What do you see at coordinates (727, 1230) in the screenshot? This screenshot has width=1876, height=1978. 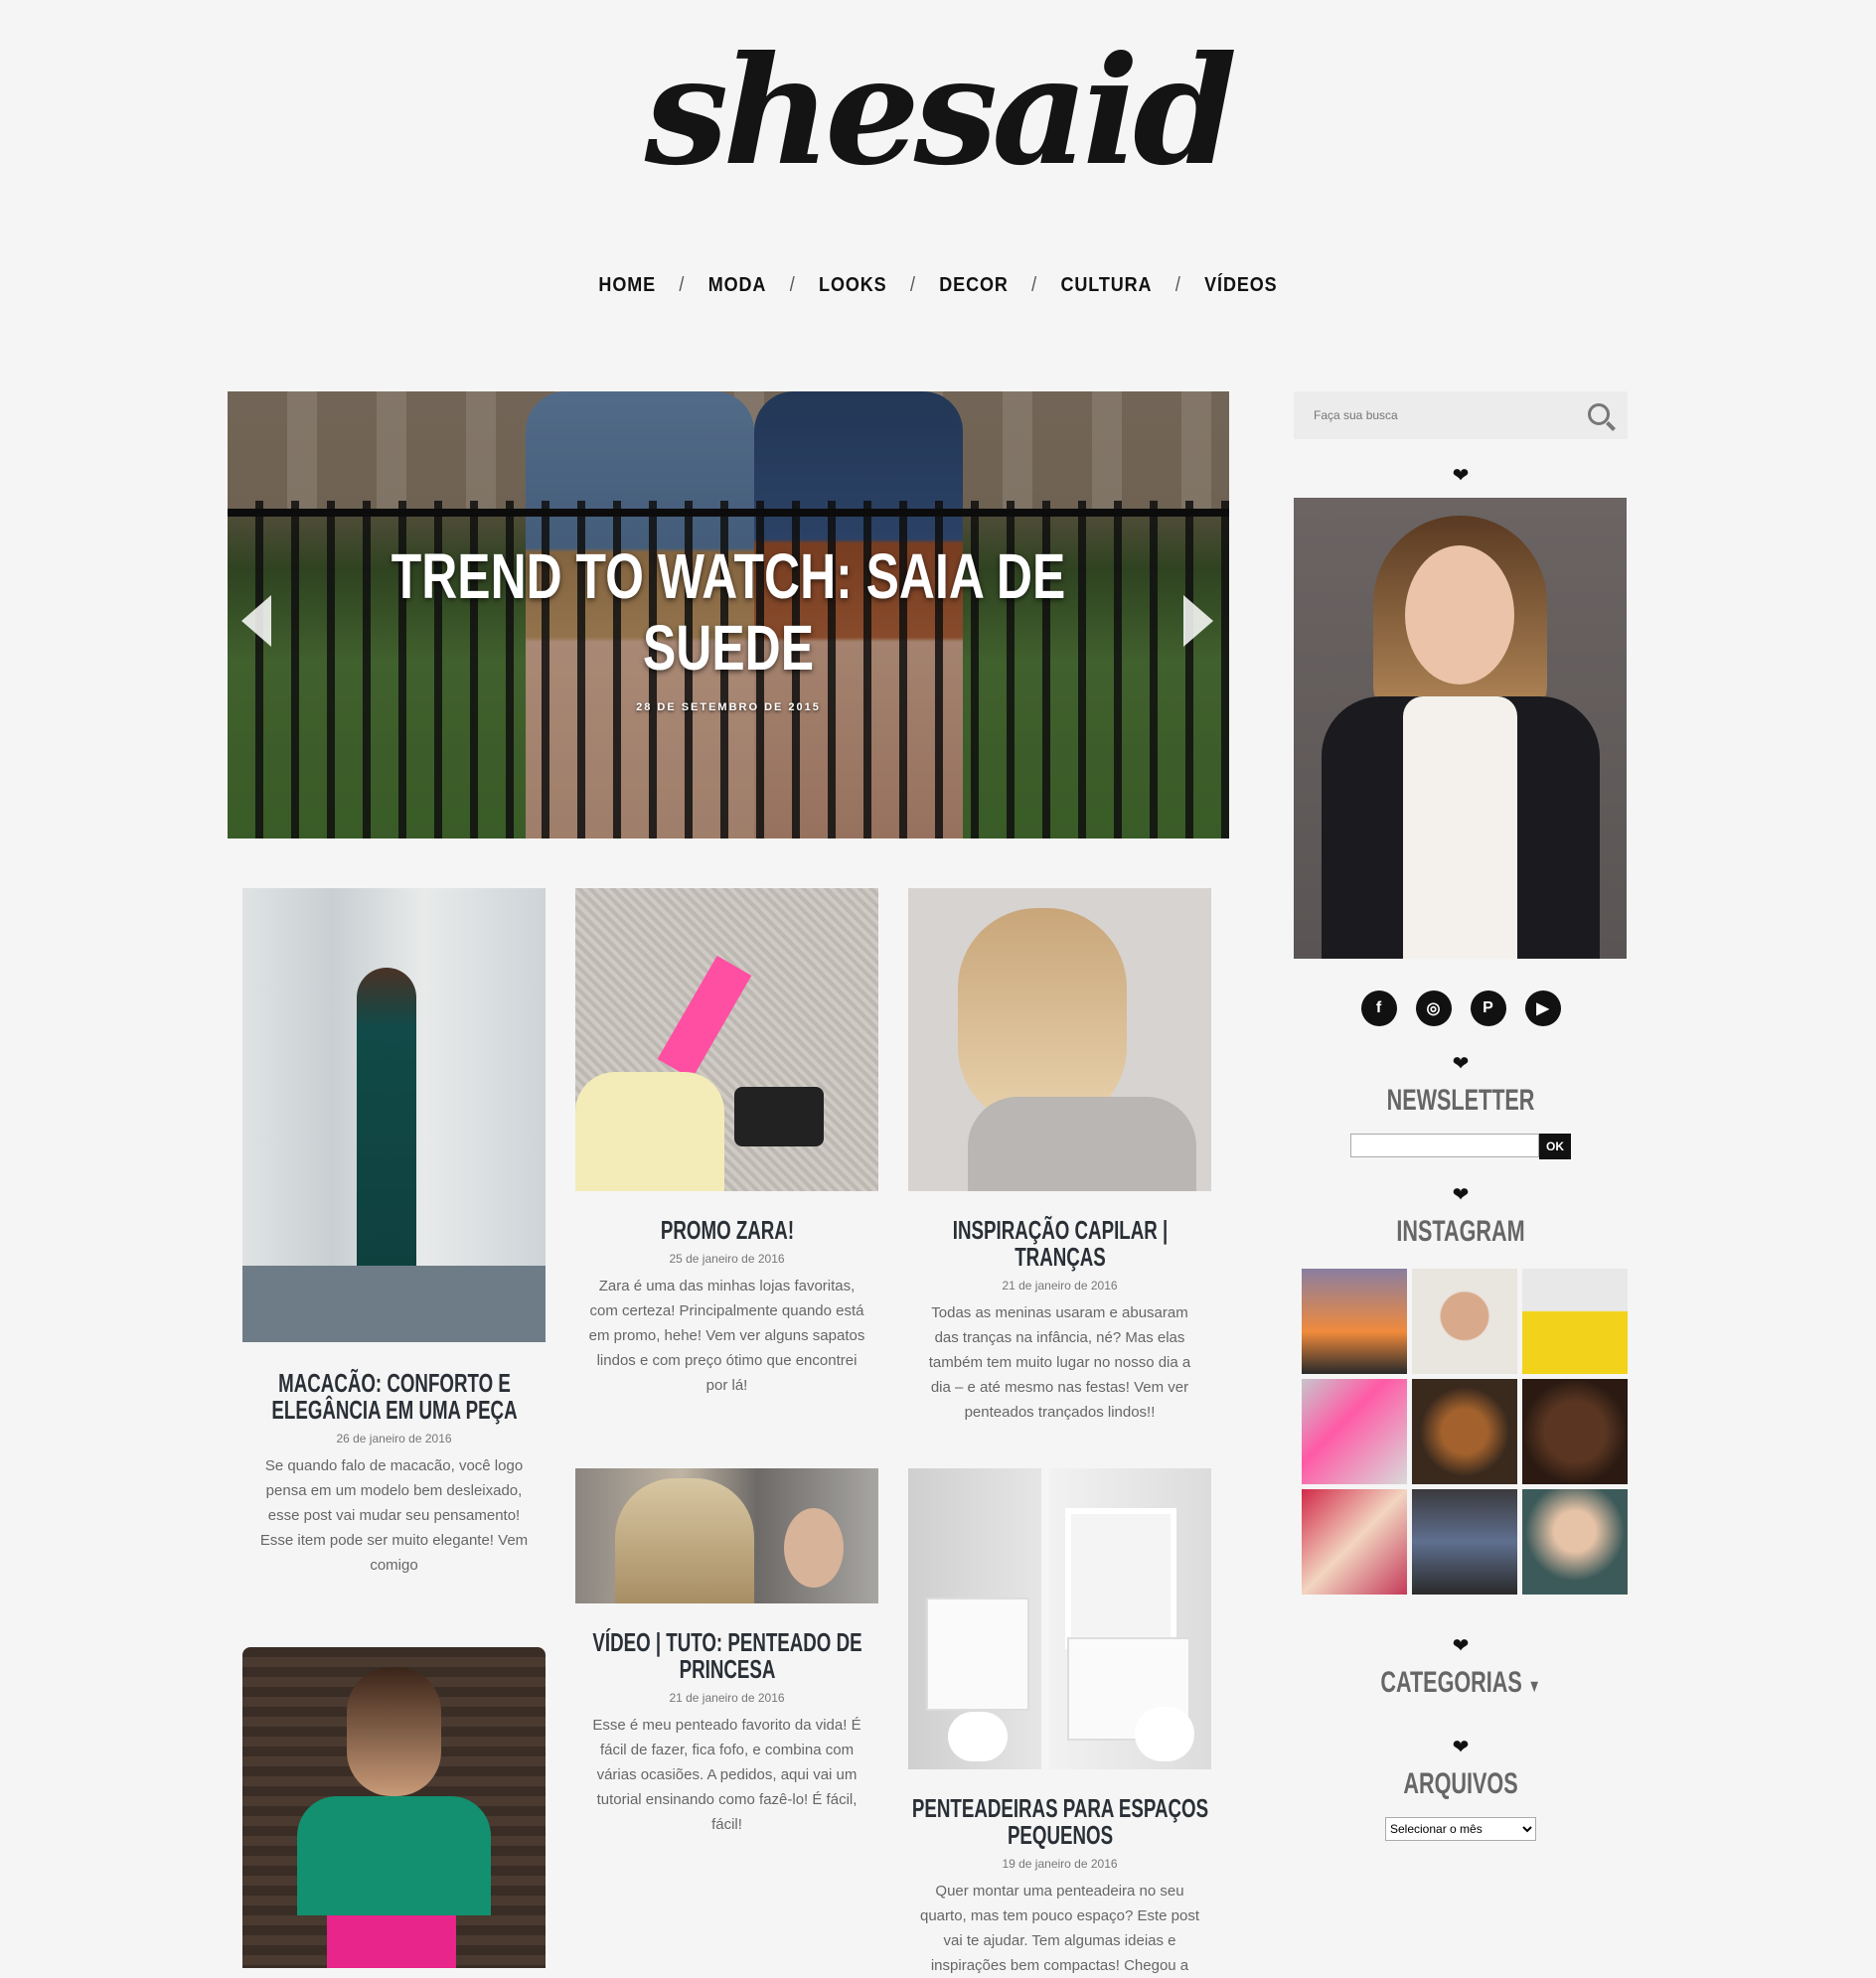 I see `post-title: PROMO ZARA!` at bounding box center [727, 1230].